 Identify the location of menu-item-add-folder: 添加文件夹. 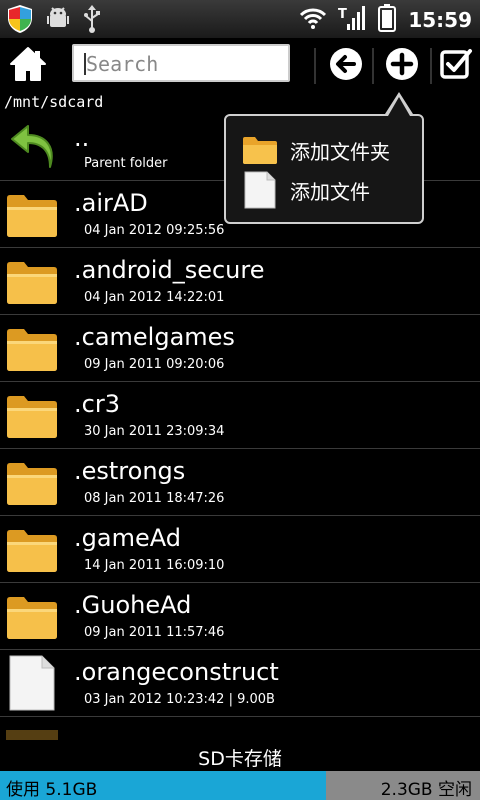
(316, 150).